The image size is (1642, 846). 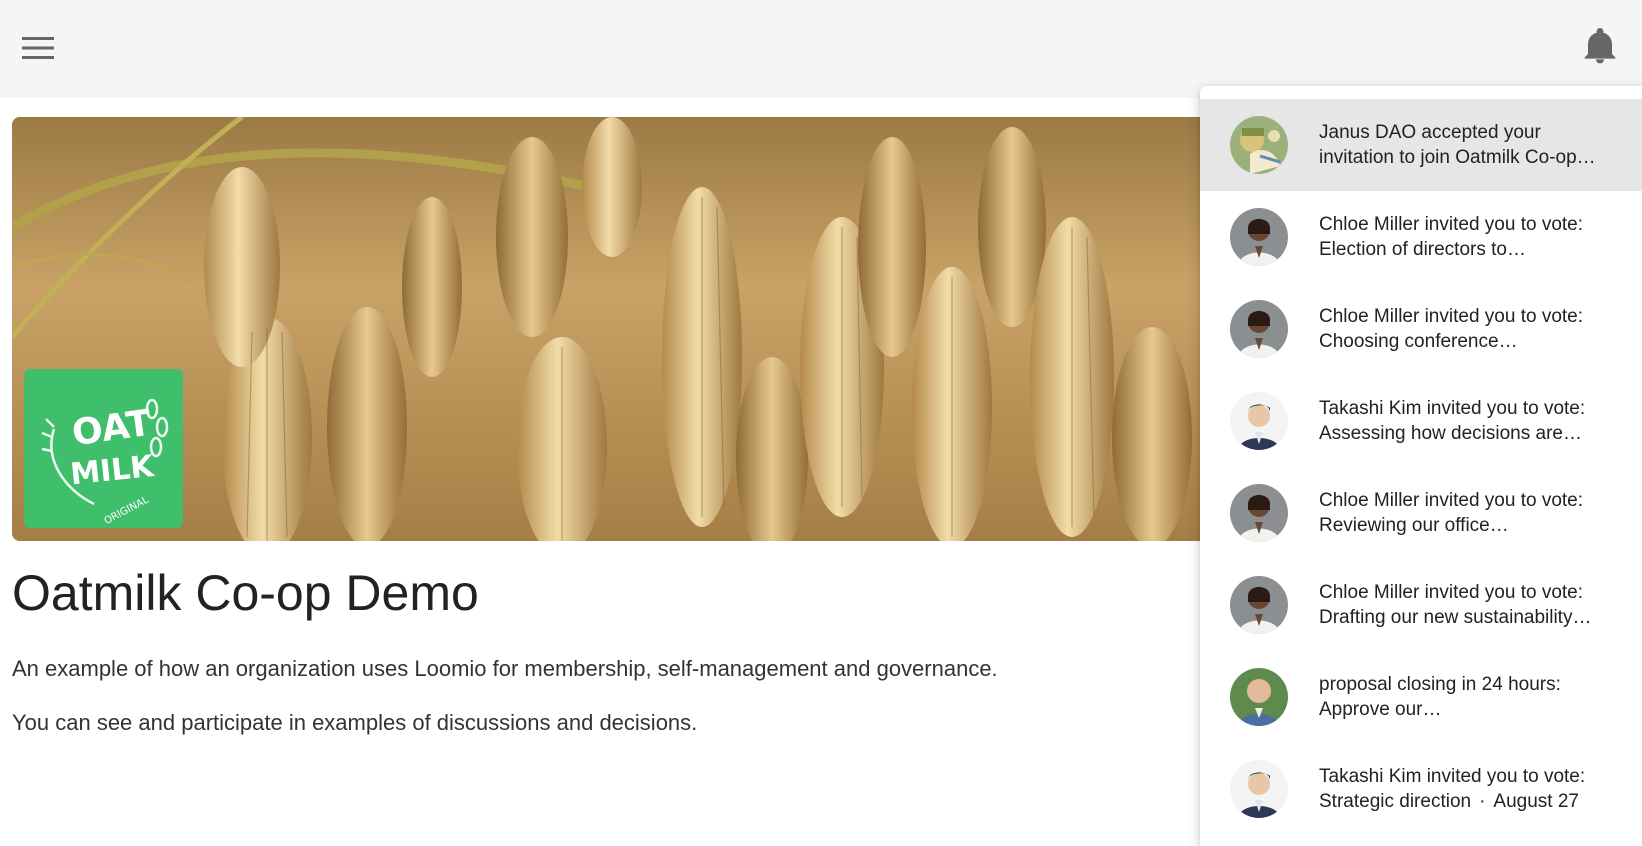 I want to click on logo-text-original: ORIGINAL, so click(x=127, y=510).